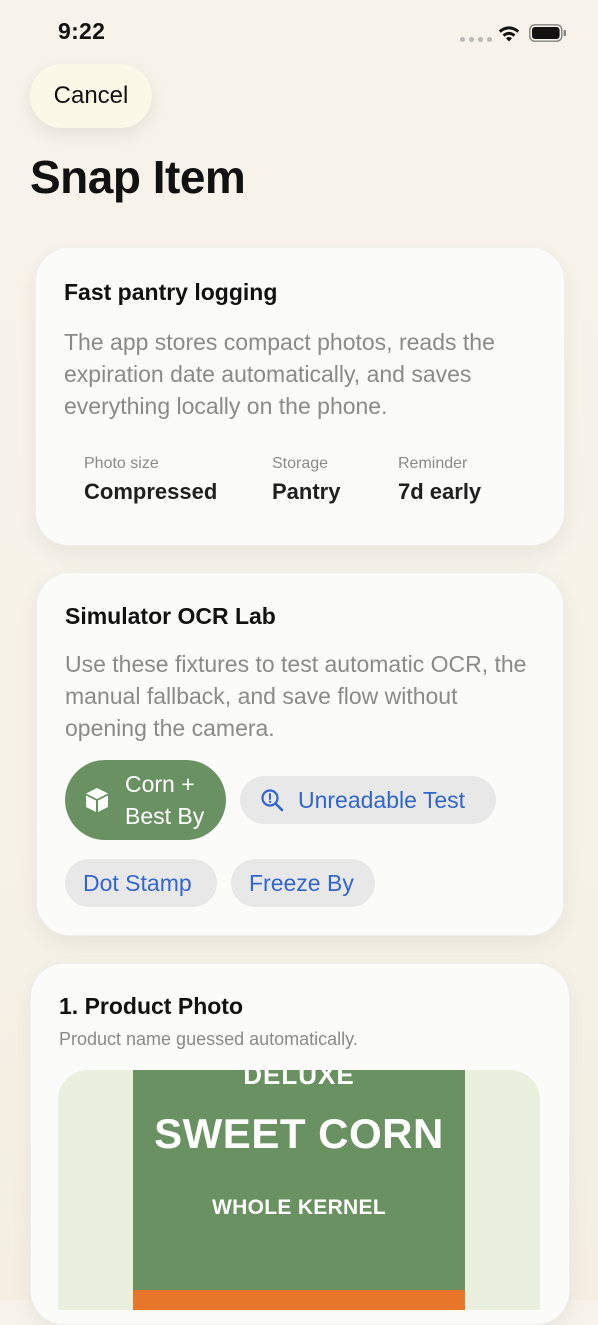 This screenshot has width=598, height=1325. I want to click on chip-label: Freeze By, so click(301, 882).